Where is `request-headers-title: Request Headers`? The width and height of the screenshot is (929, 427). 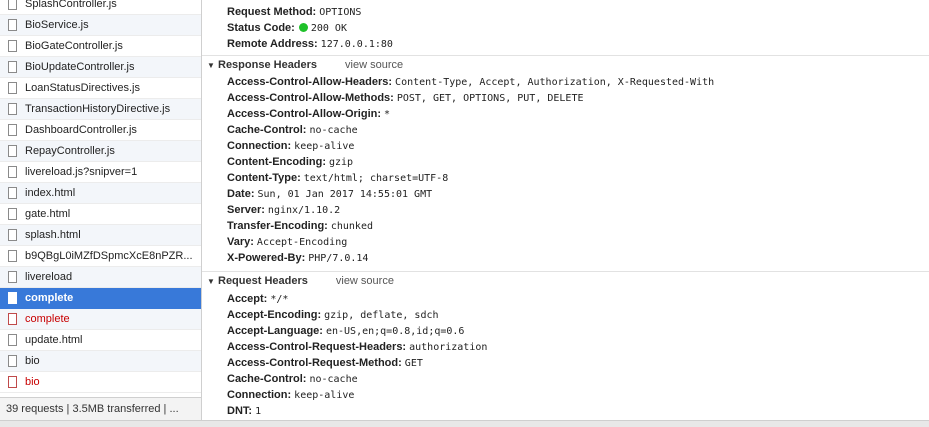
request-headers-title: Request Headers is located at coordinates (263, 281).